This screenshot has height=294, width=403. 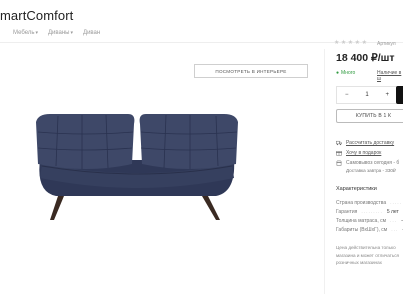 I want to click on calculate-delivery-link: Рассчитать доставку, so click(x=365, y=143).